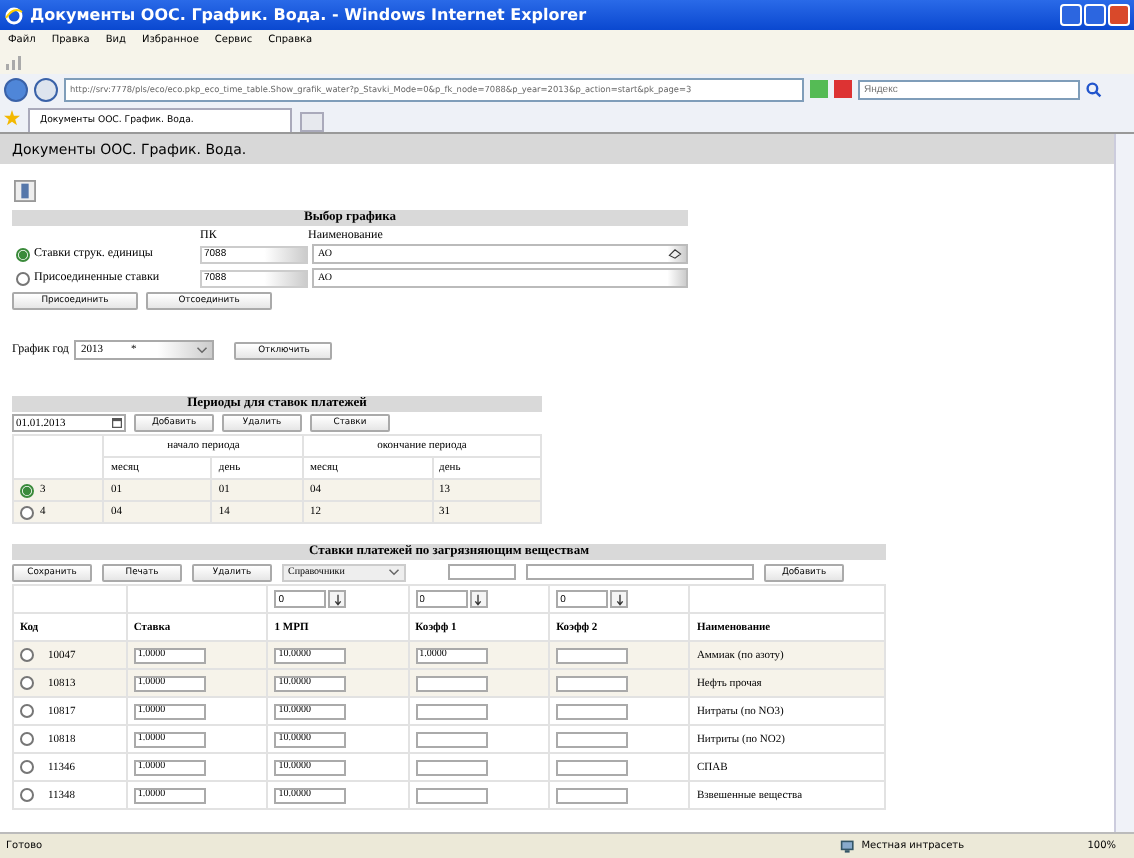  I want to click on minimize-button, so click(1071, 15).